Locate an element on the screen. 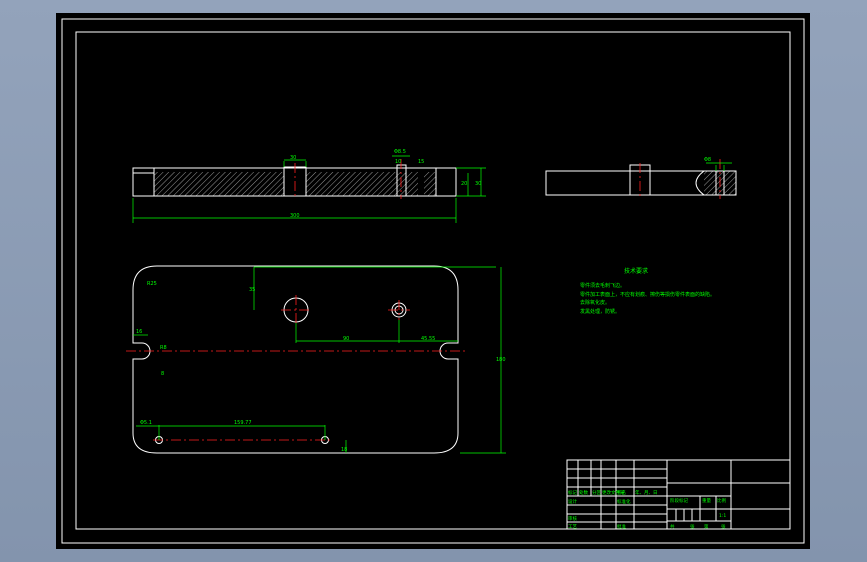 The height and width of the screenshot is (562, 867). dim-slot-depth: 8 is located at coordinates (162, 374).